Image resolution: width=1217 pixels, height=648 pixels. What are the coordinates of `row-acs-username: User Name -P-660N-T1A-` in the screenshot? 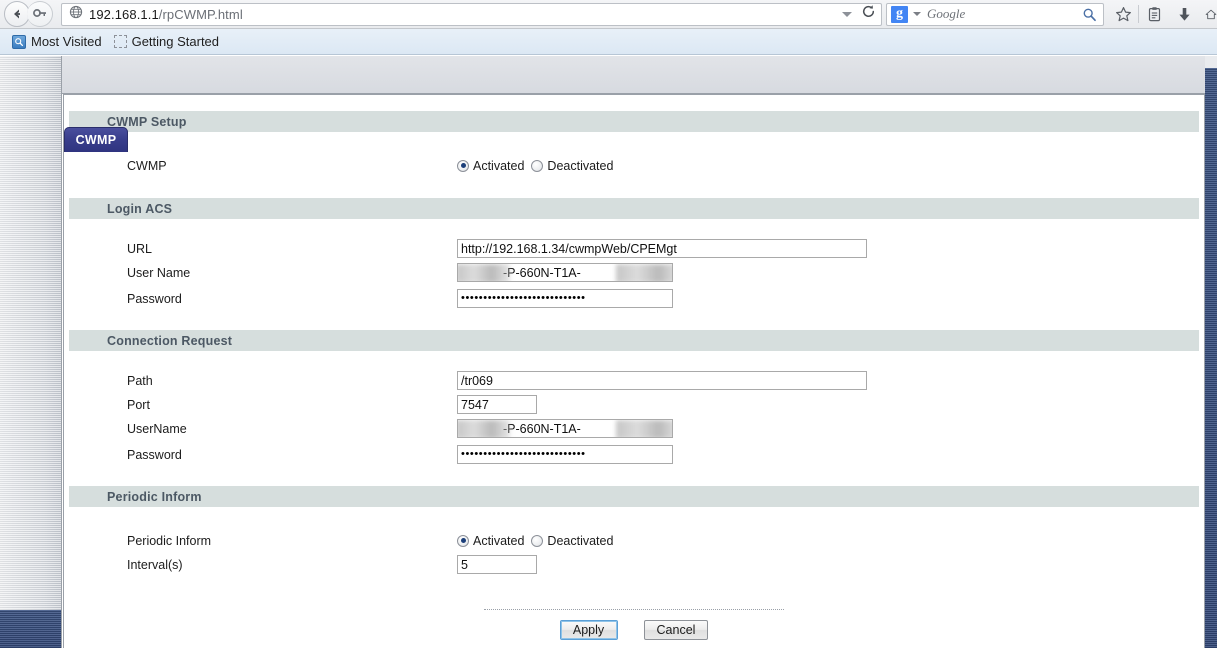 It's located at (634, 272).